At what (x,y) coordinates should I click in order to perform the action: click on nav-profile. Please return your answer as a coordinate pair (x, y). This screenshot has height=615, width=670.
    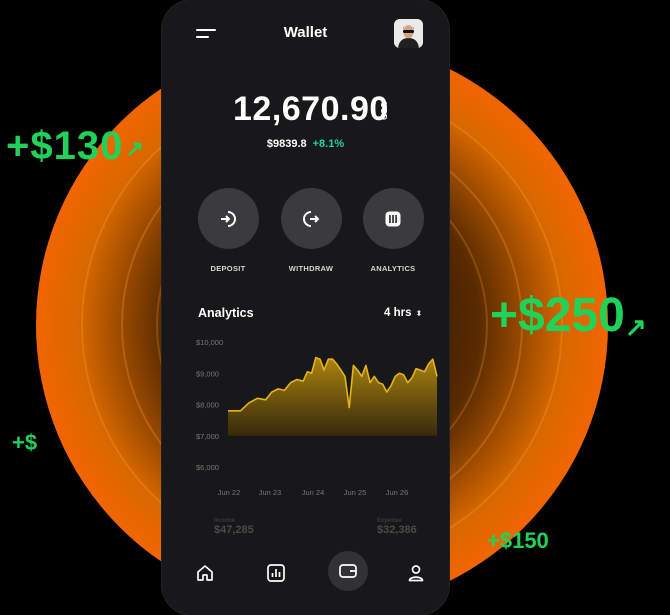
    Looking at the image, I should click on (416, 573).